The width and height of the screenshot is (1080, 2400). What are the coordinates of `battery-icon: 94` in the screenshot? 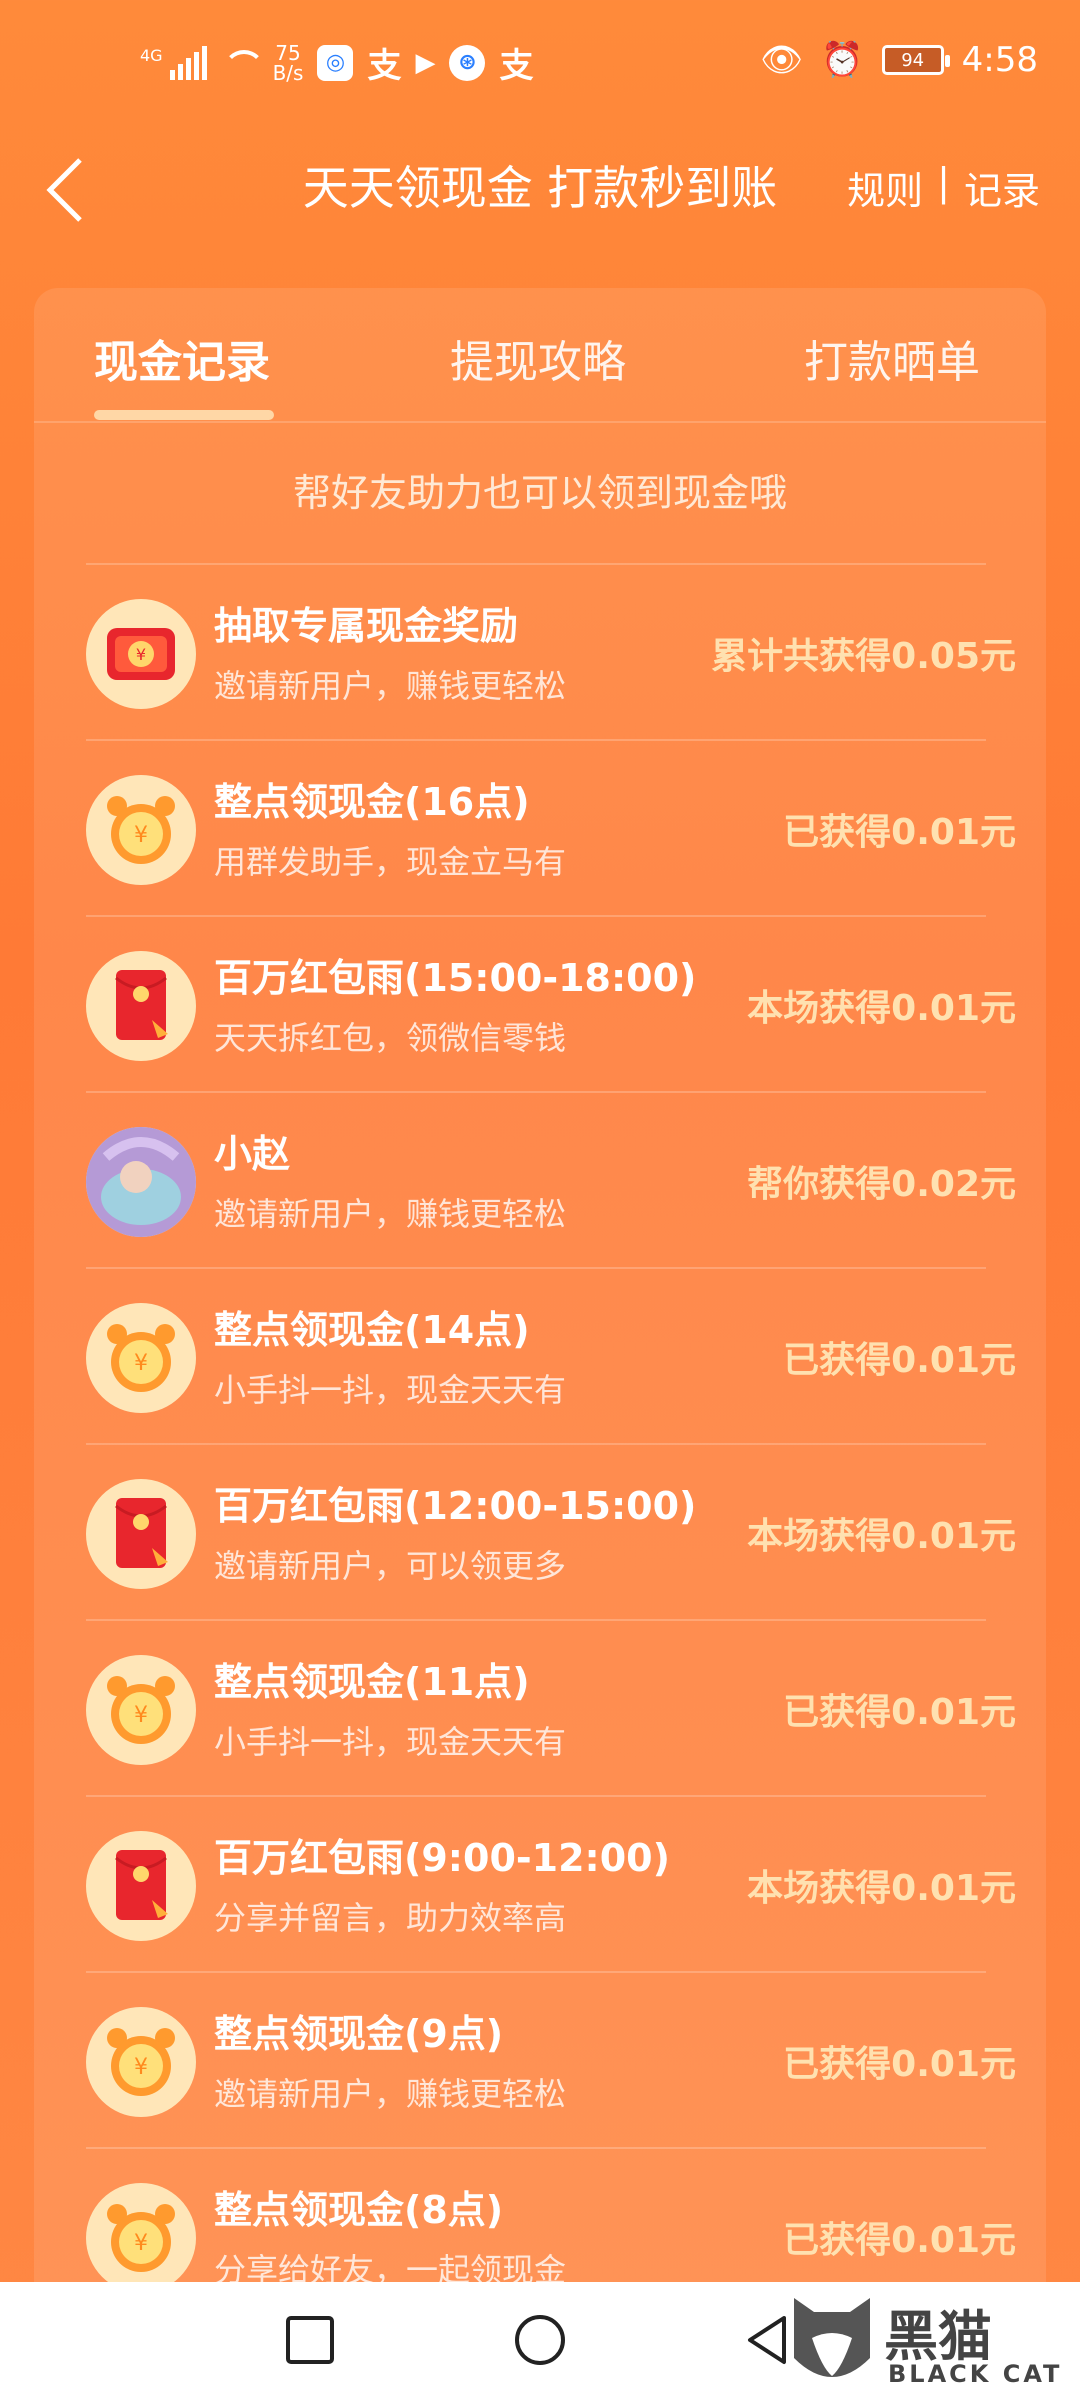 It's located at (915, 60).